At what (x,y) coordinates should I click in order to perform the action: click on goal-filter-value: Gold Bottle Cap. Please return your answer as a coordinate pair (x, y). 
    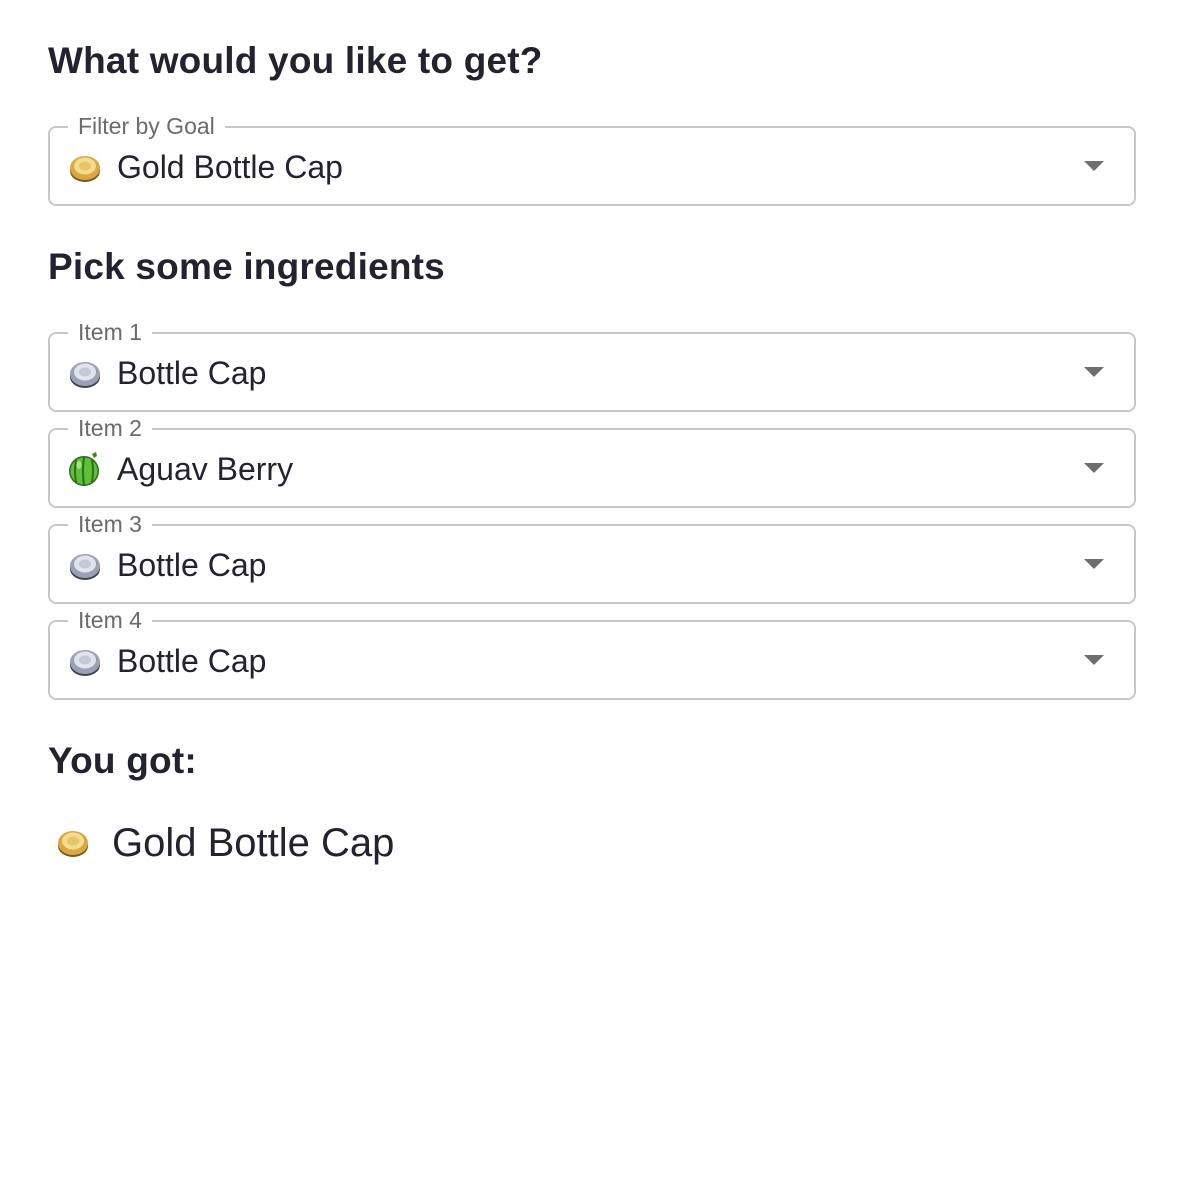
    Looking at the image, I should click on (230, 167).